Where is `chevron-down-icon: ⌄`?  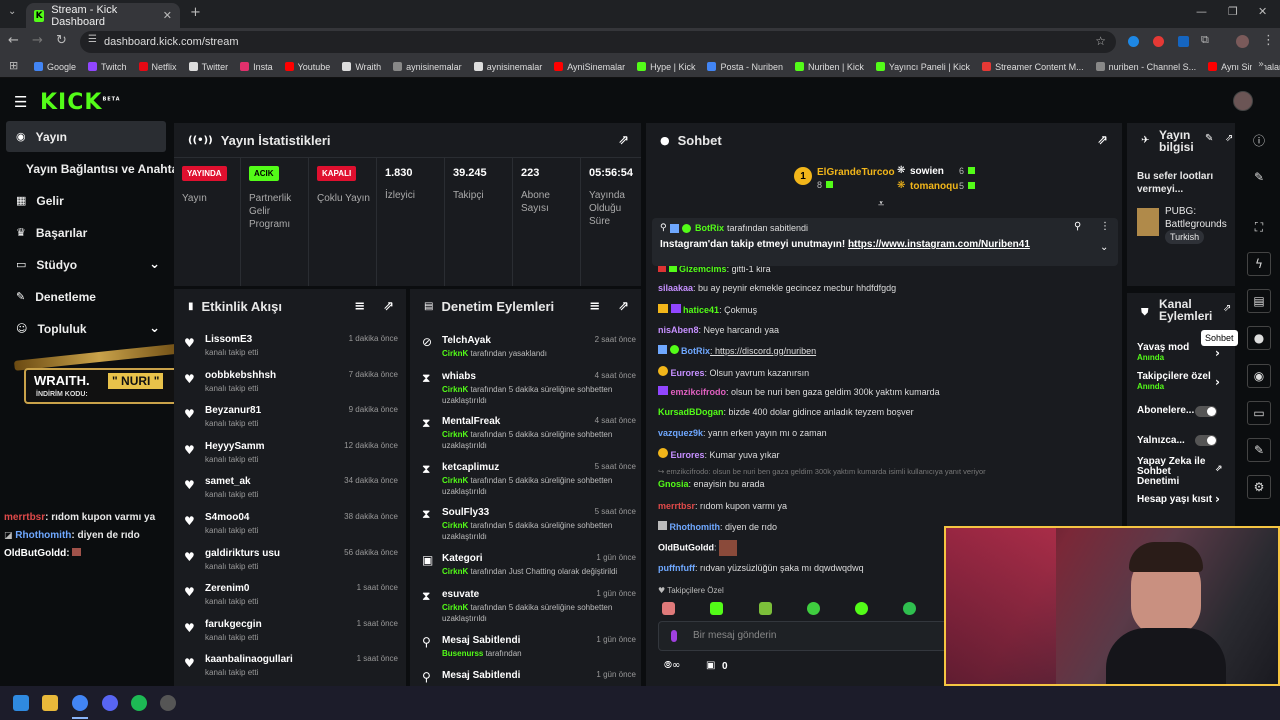
chevron-down-icon: ⌄ is located at coordinates (1104, 247).